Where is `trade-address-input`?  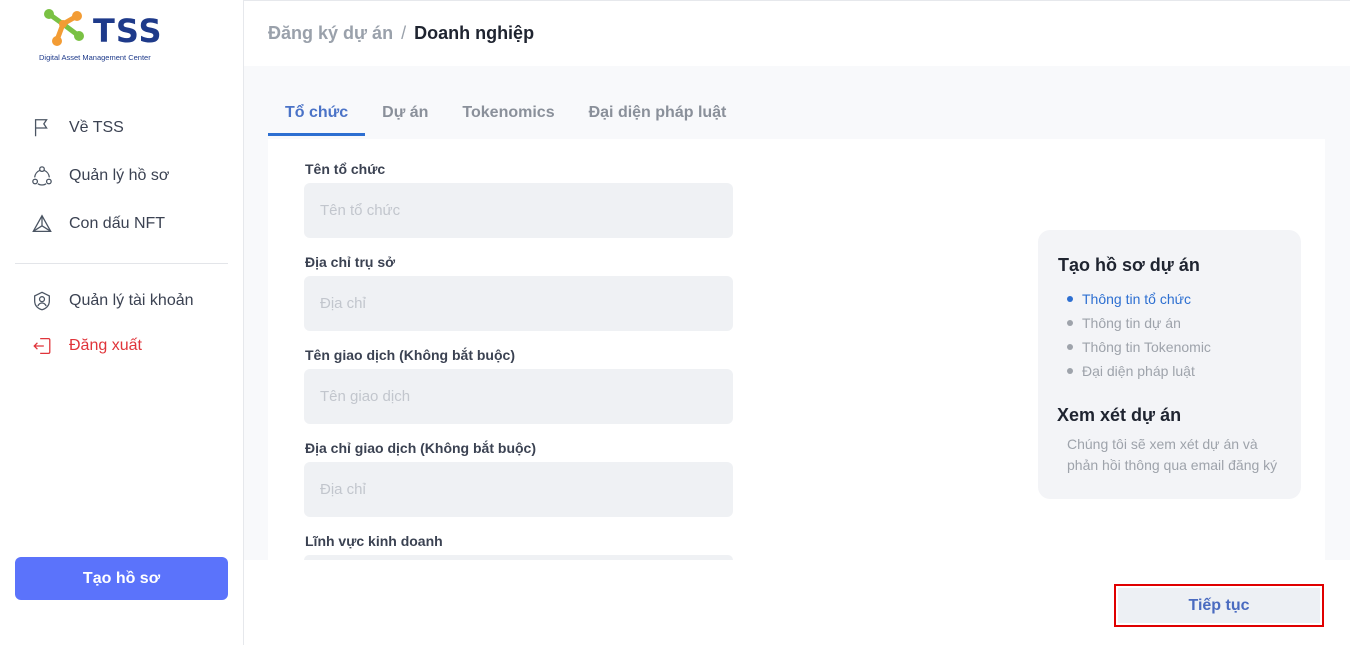
trade-address-input is located at coordinates (518, 489).